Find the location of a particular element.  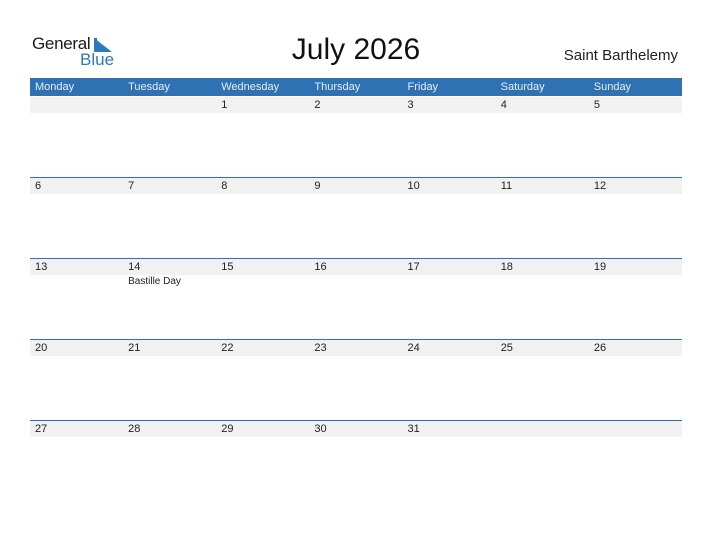

day-number: 9 is located at coordinates (317, 186).